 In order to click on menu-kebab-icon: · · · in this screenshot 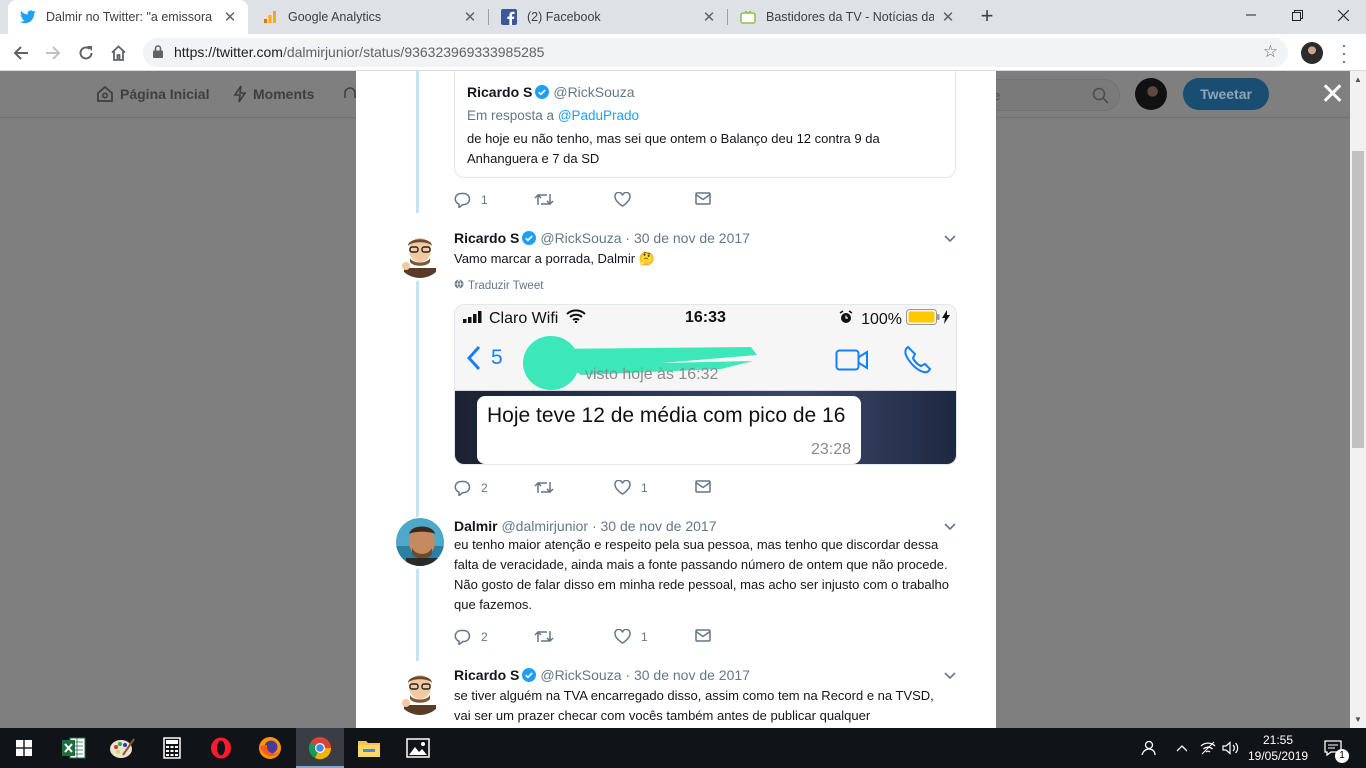, I will do `click(1344, 53)`.